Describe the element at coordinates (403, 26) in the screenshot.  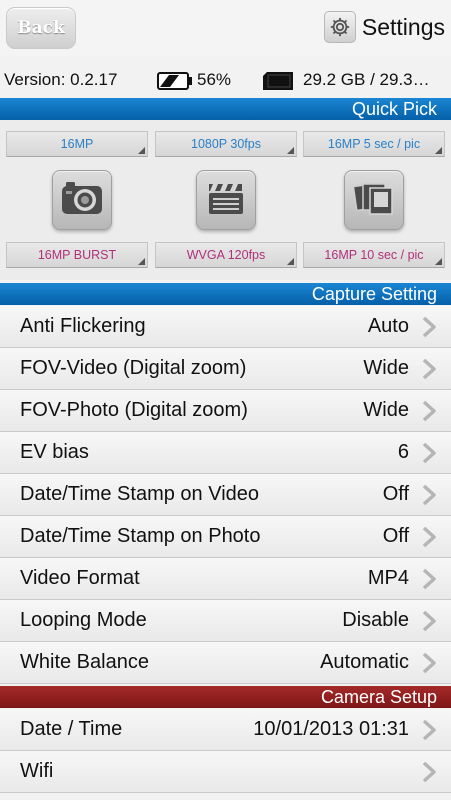
I see `settings-label: Settings` at that location.